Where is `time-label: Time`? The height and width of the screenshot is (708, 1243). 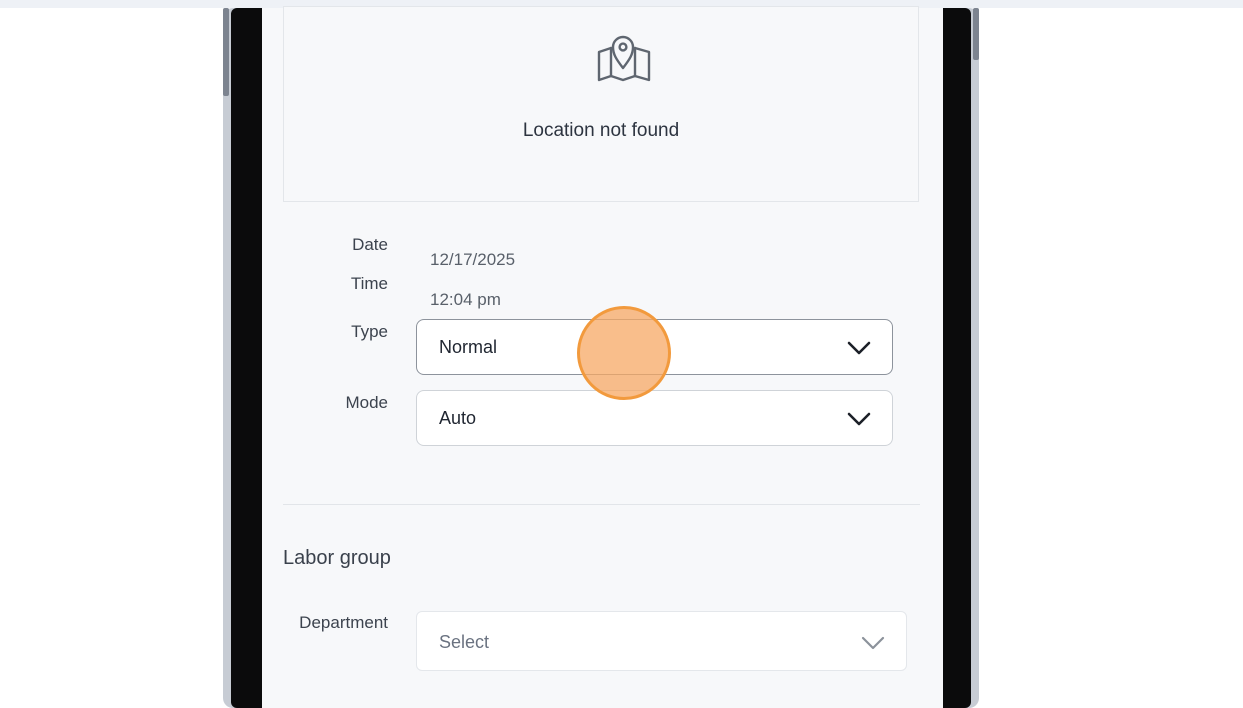
time-label: Time is located at coordinates (369, 283).